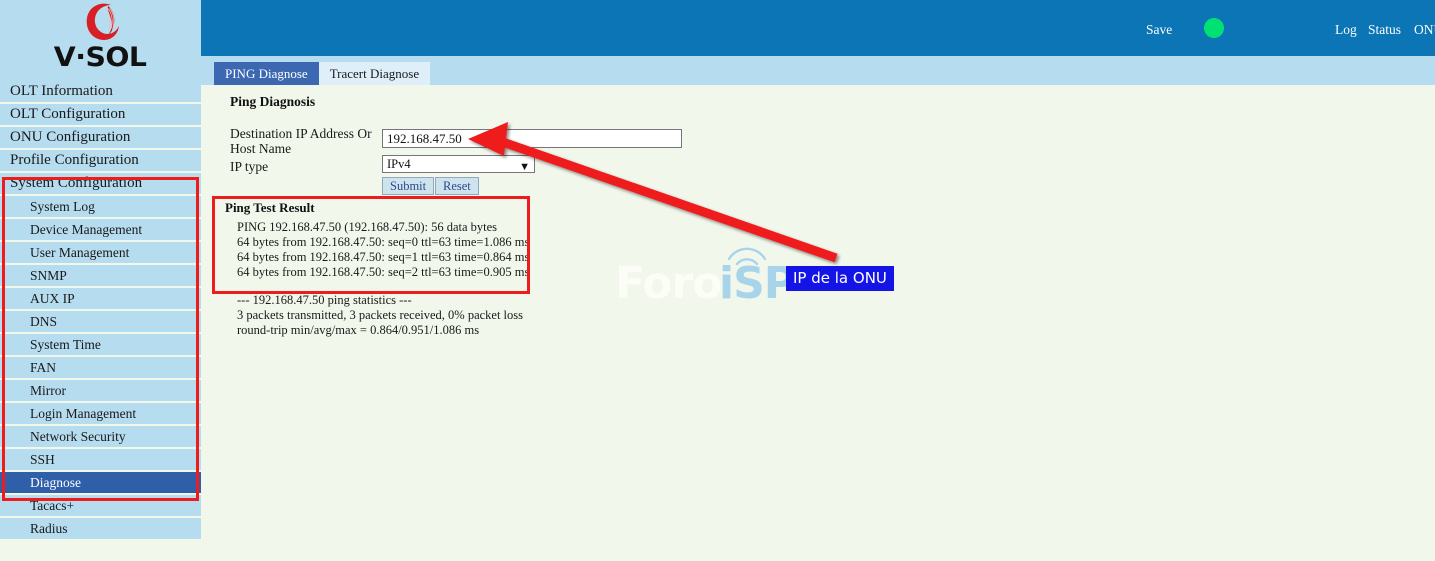  I want to click on tab-bar: PING Diagnose Tracert Diagnose, so click(322, 73).